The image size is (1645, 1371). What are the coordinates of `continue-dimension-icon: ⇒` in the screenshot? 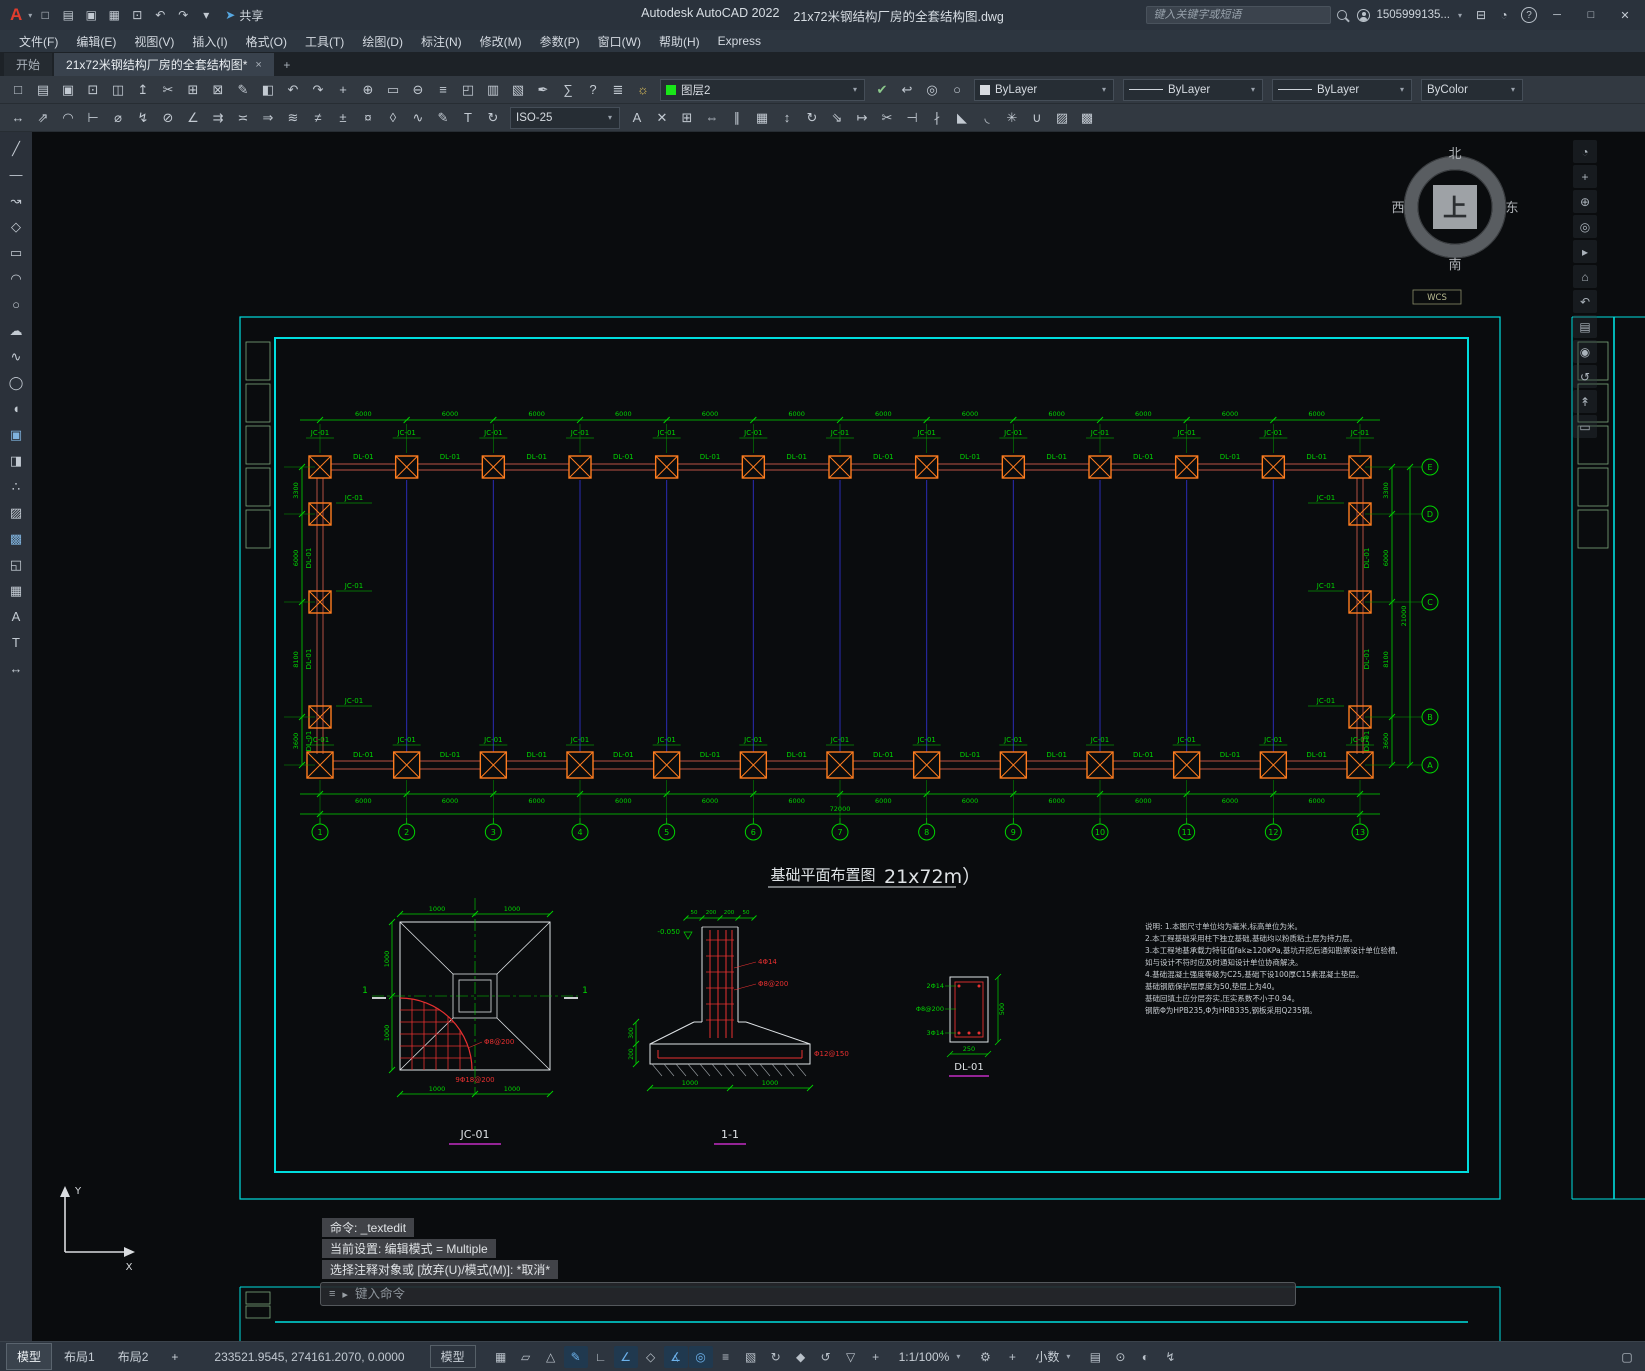 It's located at (268, 118).